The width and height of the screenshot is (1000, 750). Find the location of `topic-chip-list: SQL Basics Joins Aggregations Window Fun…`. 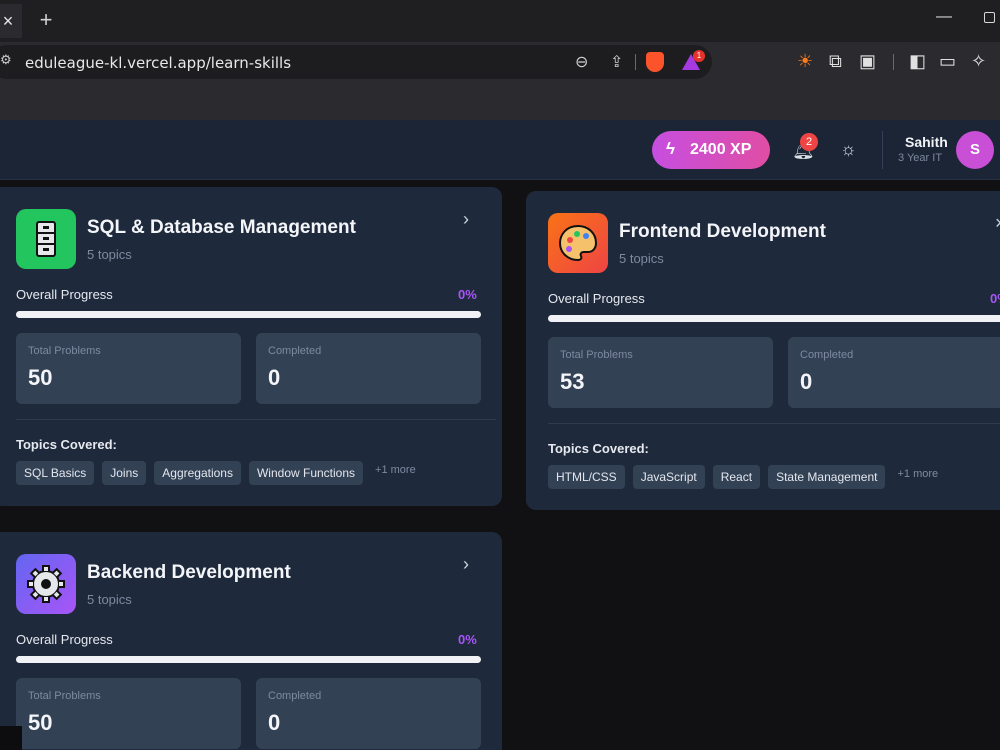

topic-chip-list: SQL Basics Joins Aggregations Window Fun… is located at coordinates (216, 473).